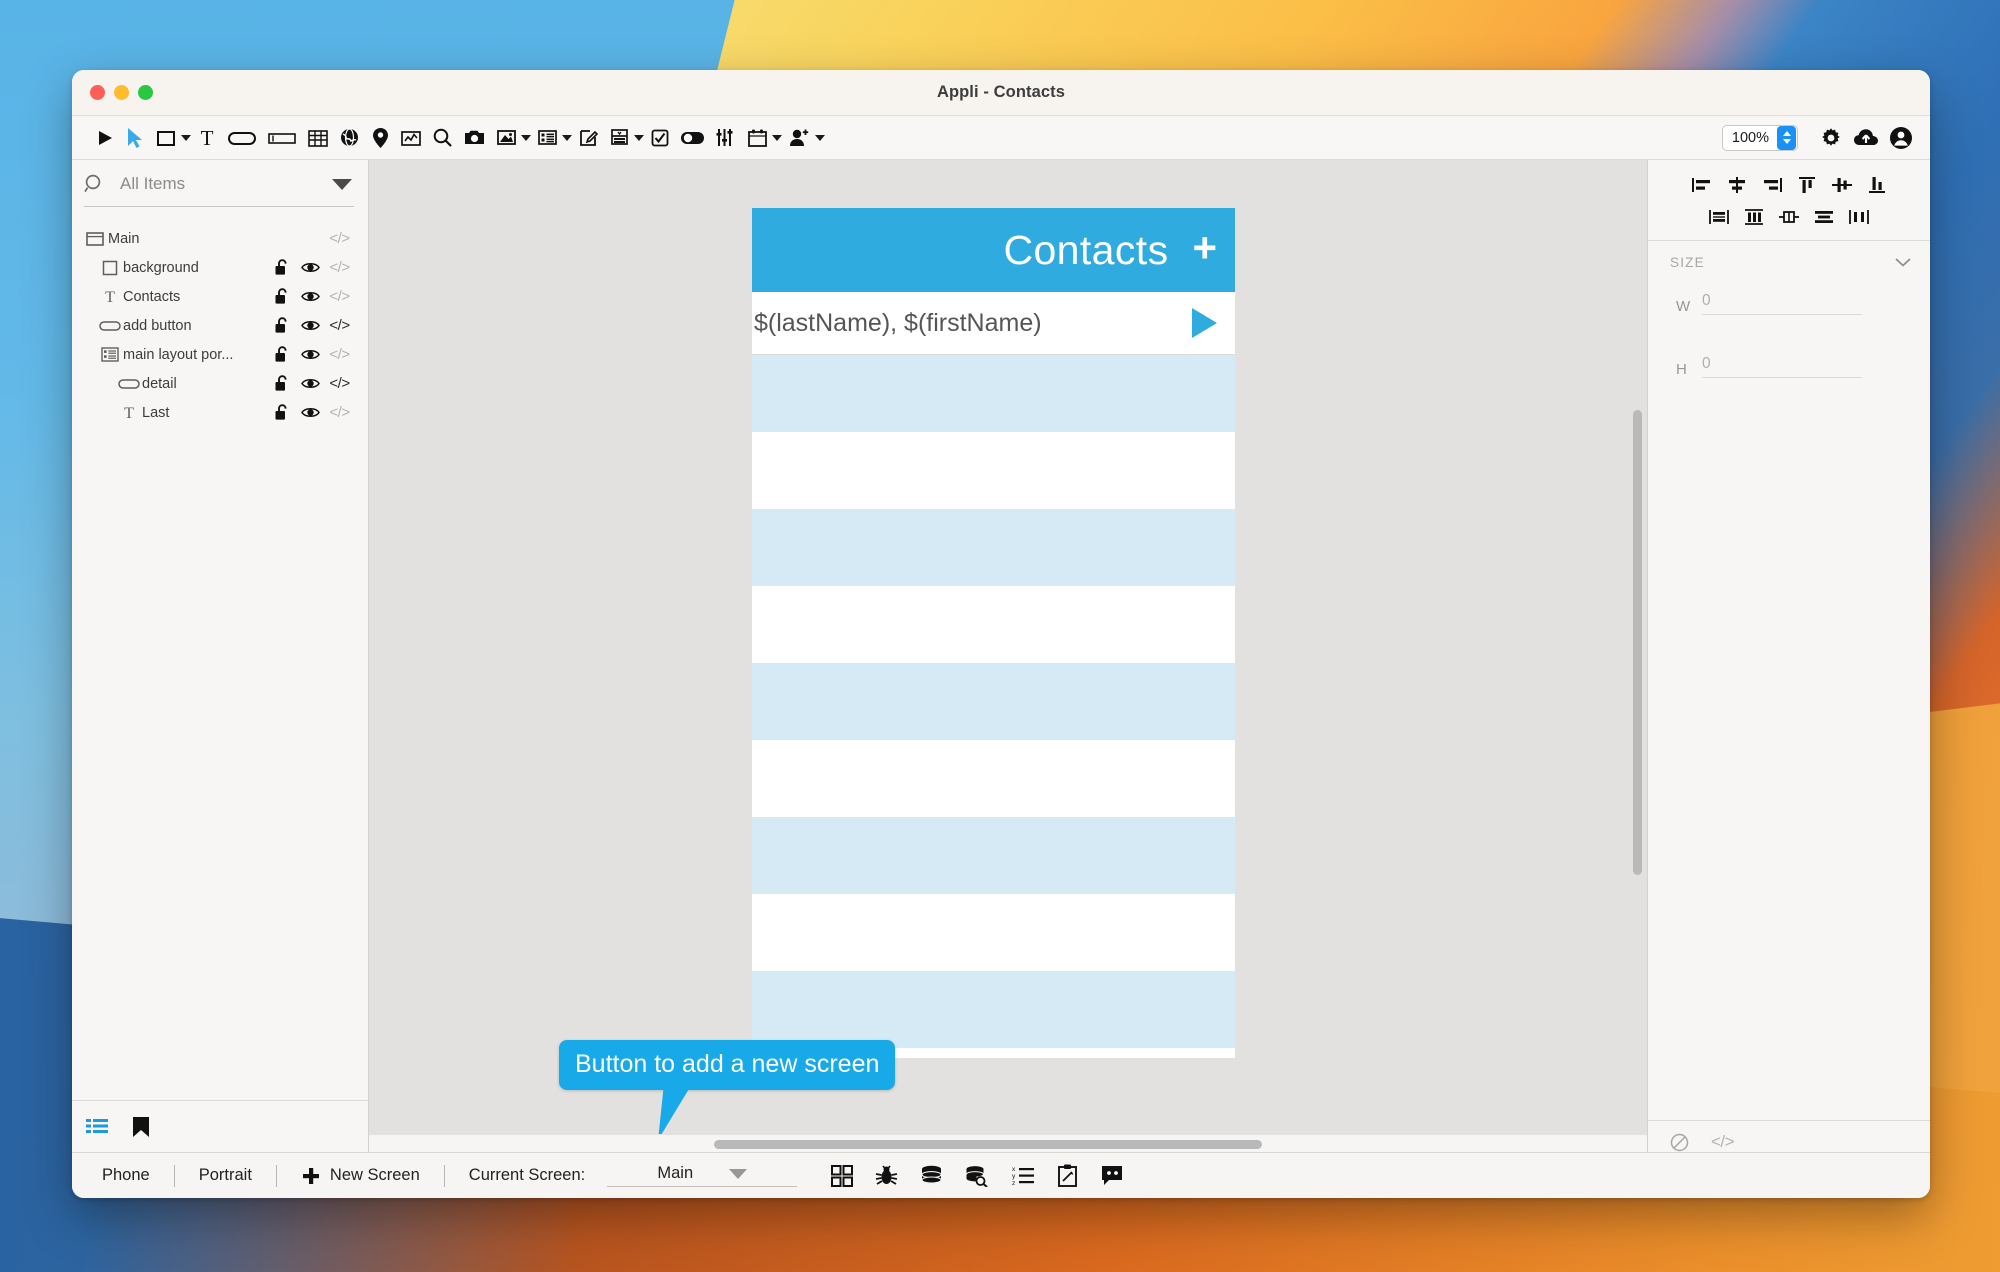 The image size is (2000, 1272). What do you see at coordinates (342, 184) in the screenshot?
I see `filter-dropdown-icon` at bounding box center [342, 184].